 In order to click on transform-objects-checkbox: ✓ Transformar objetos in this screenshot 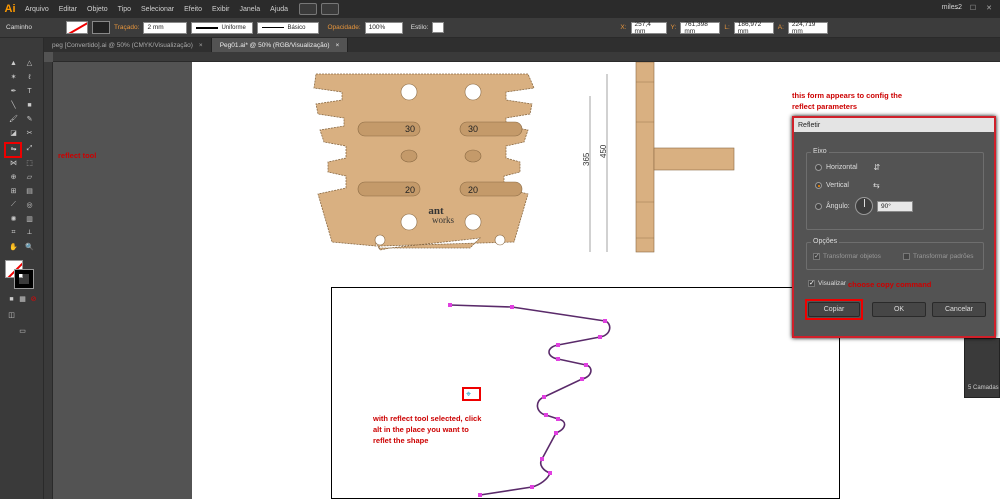, I will do `click(847, 256)`.